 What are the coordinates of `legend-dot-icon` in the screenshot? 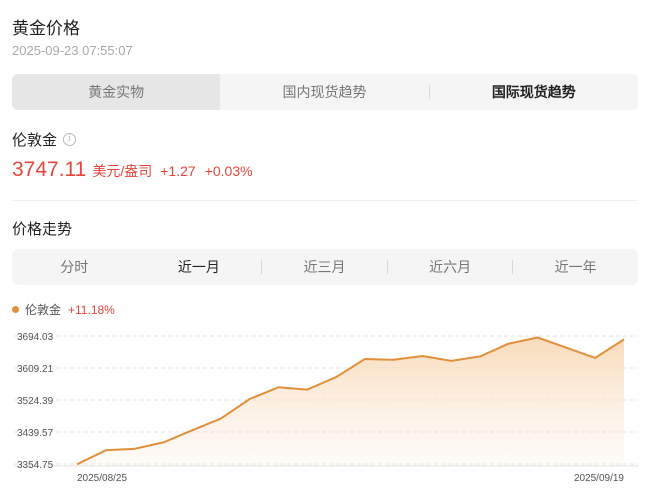 It's located at (15, 309).